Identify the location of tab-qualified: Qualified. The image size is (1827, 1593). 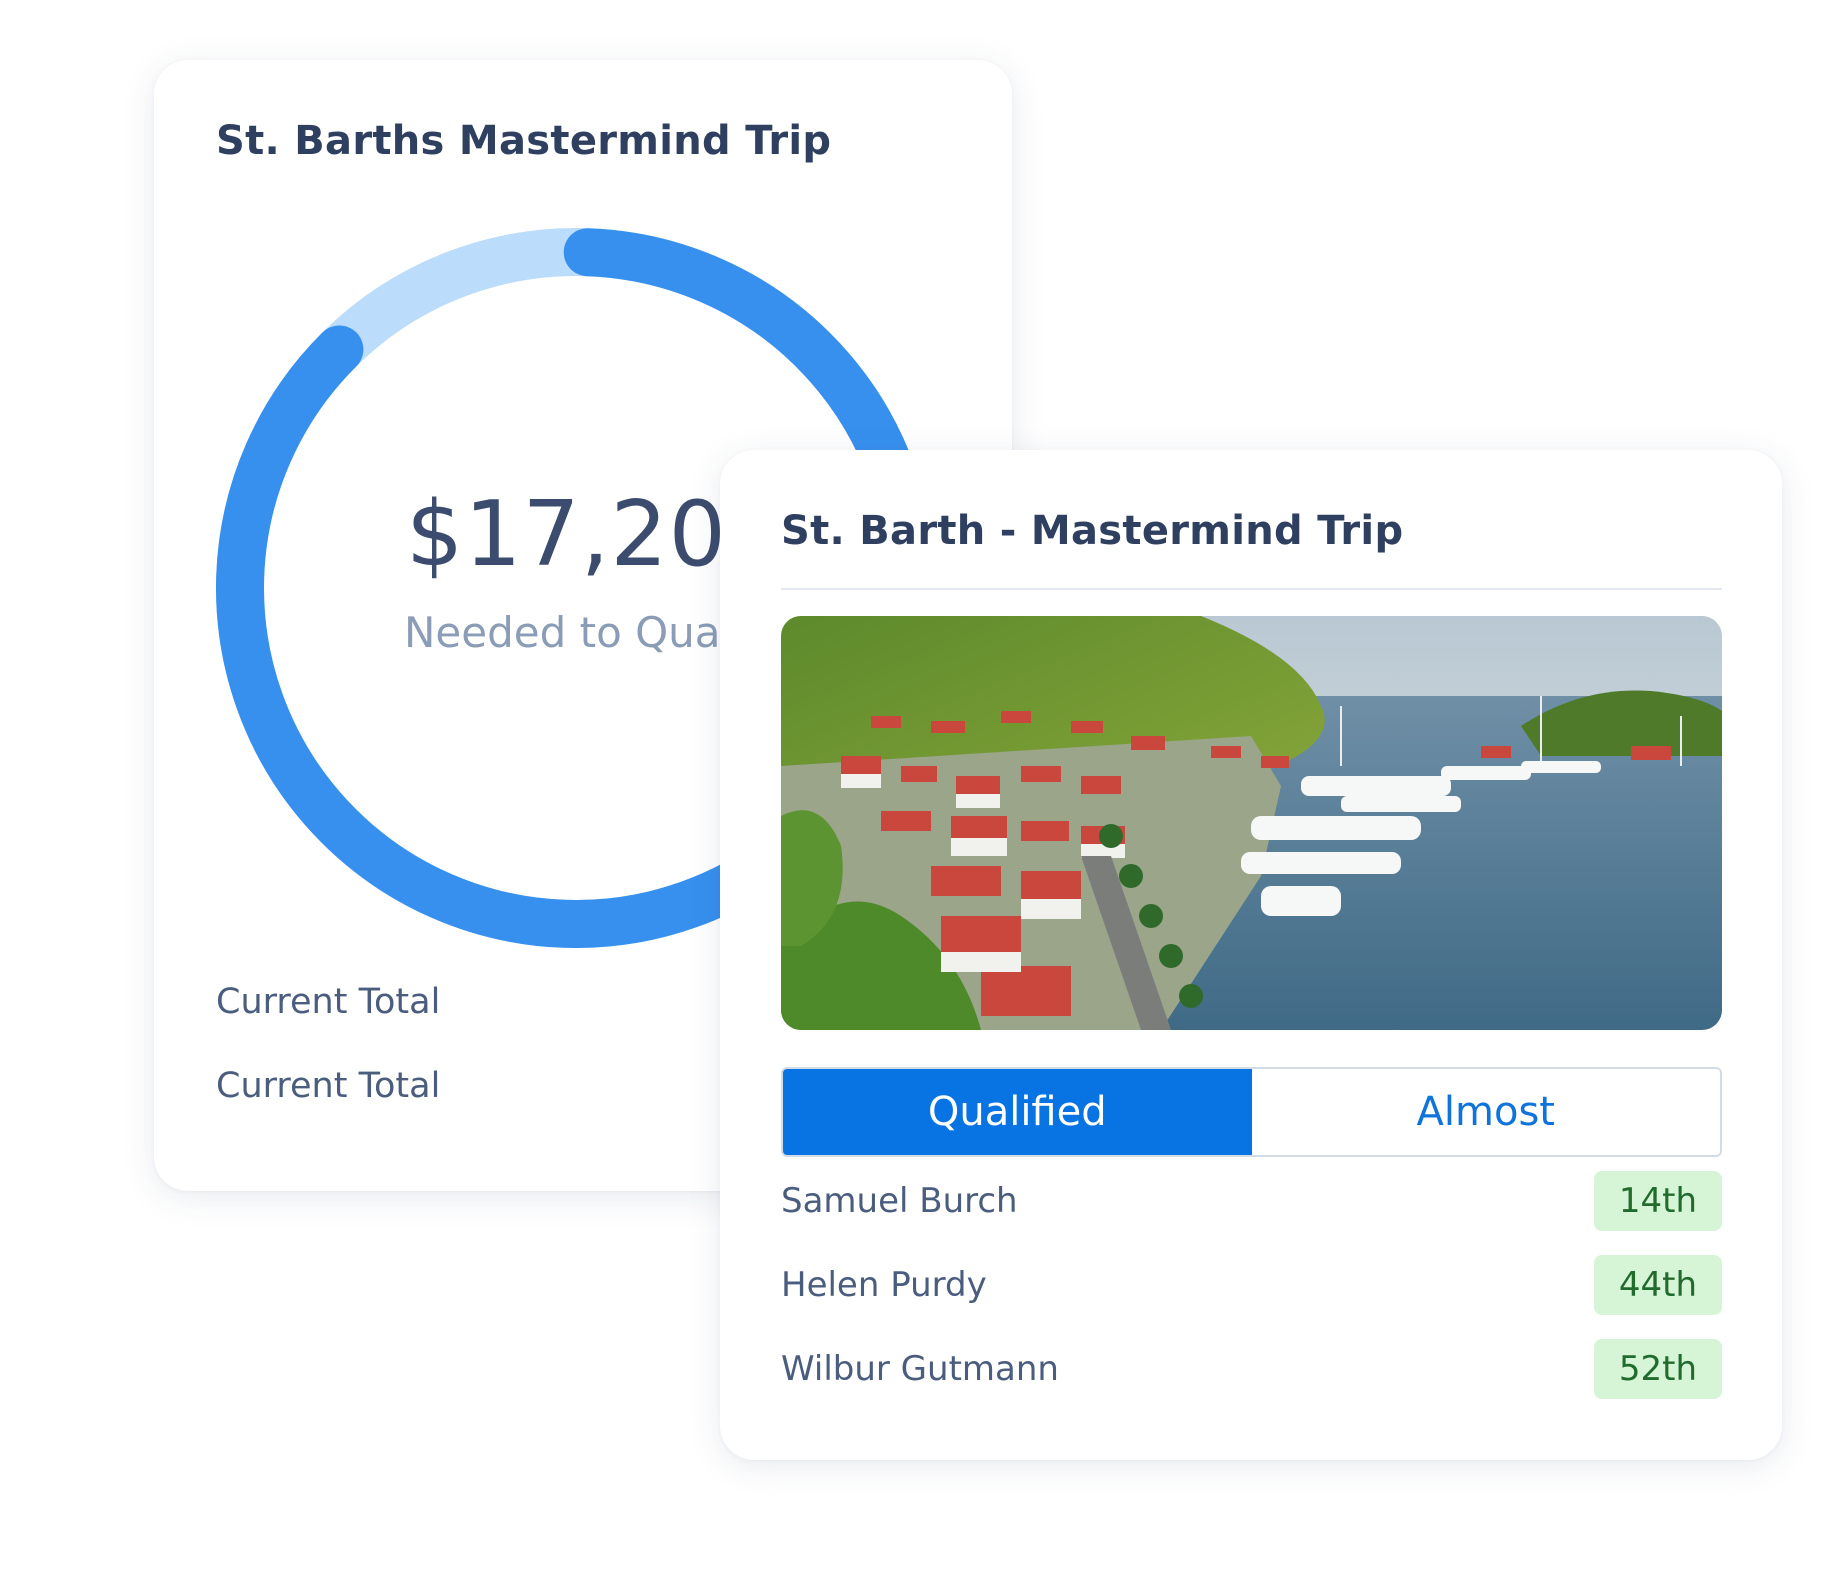
(1017, 1112).